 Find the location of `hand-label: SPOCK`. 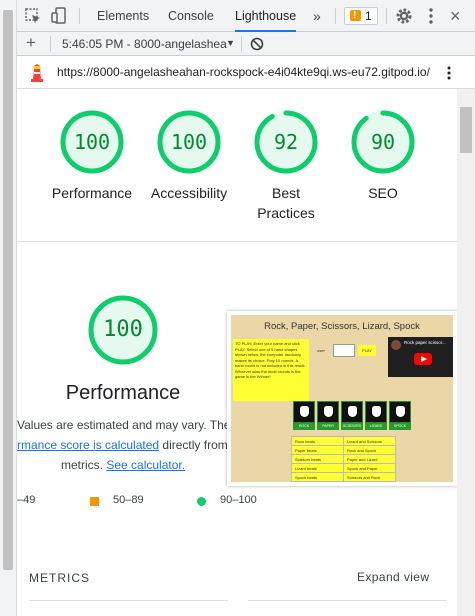

hand-label: SPOCK is located at coordinates (400, 426).